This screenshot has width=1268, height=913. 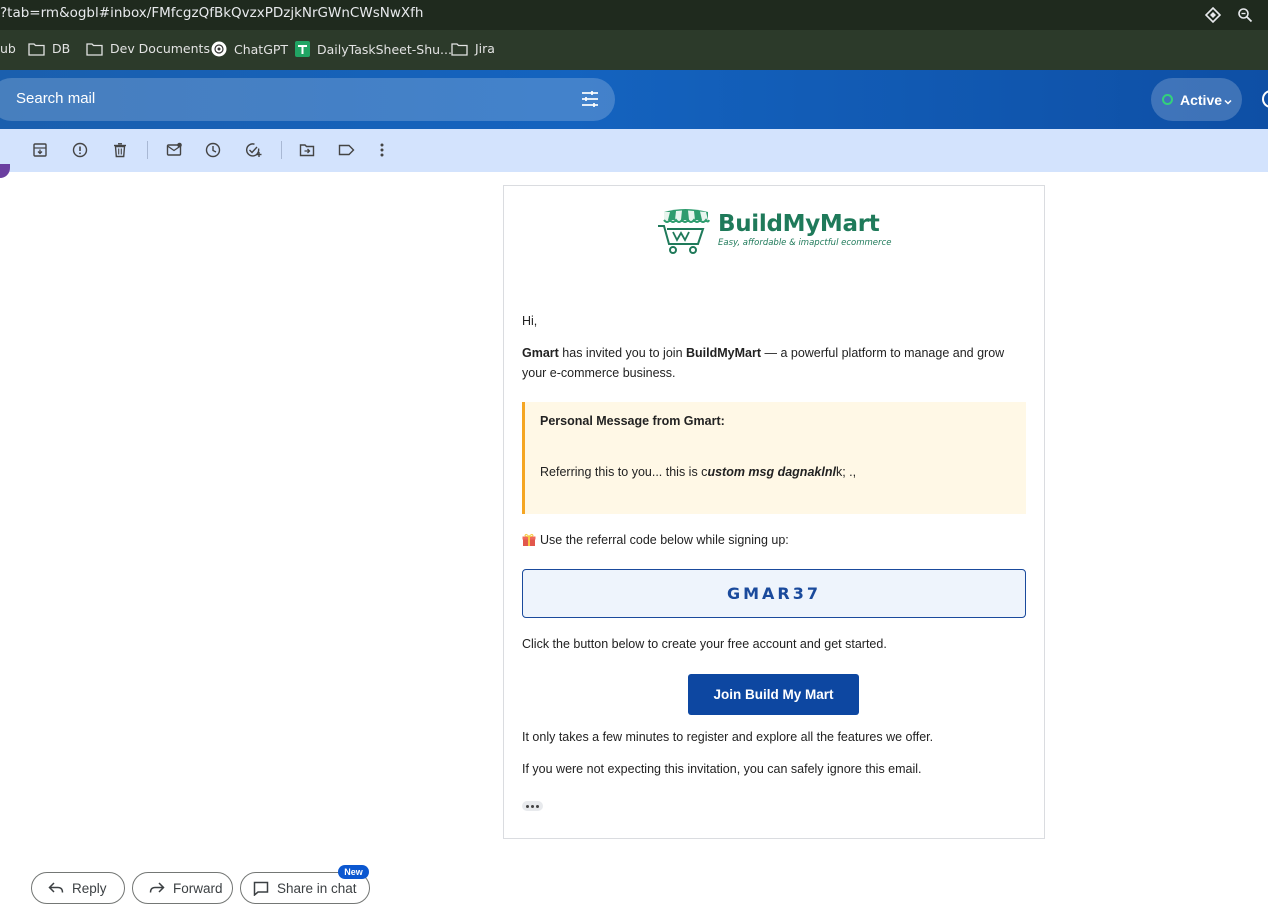 I want to click on referral-code: GMAR37, so click(x=774, y=593).